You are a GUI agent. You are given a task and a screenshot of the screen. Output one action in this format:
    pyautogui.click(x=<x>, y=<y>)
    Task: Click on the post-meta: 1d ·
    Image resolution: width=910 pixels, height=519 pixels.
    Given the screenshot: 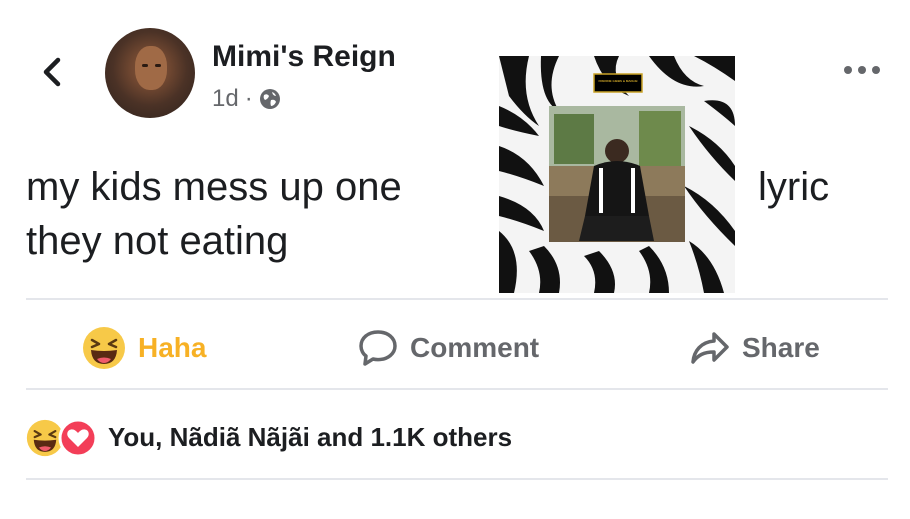 What is the action you would take?
    pyautogui.click(x=246, y=99)
    